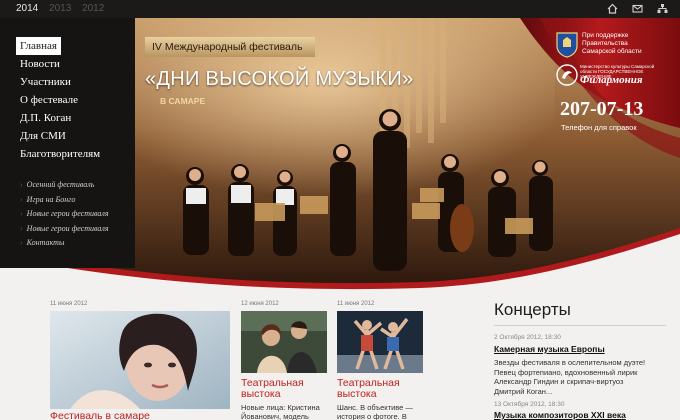 This screenshot has width=680, height=420. What do you see at coordinates (64, 229) in the screenshot?
I see `subnav-item-heroes-2: Новые герои фестиваля` at bounding box center [64, 229].